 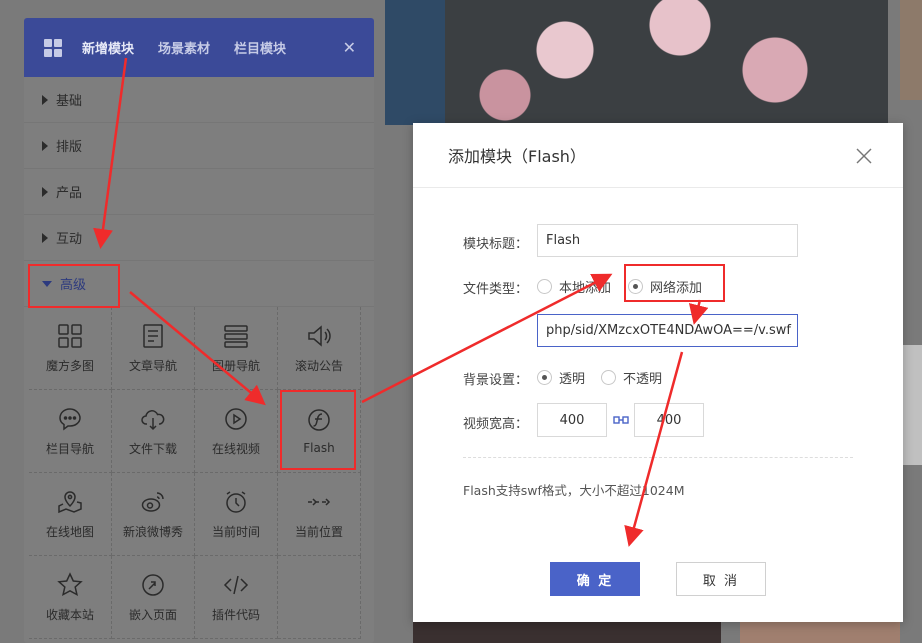 I want to click on module-label: 图册导航, so click(x=235, y=365).